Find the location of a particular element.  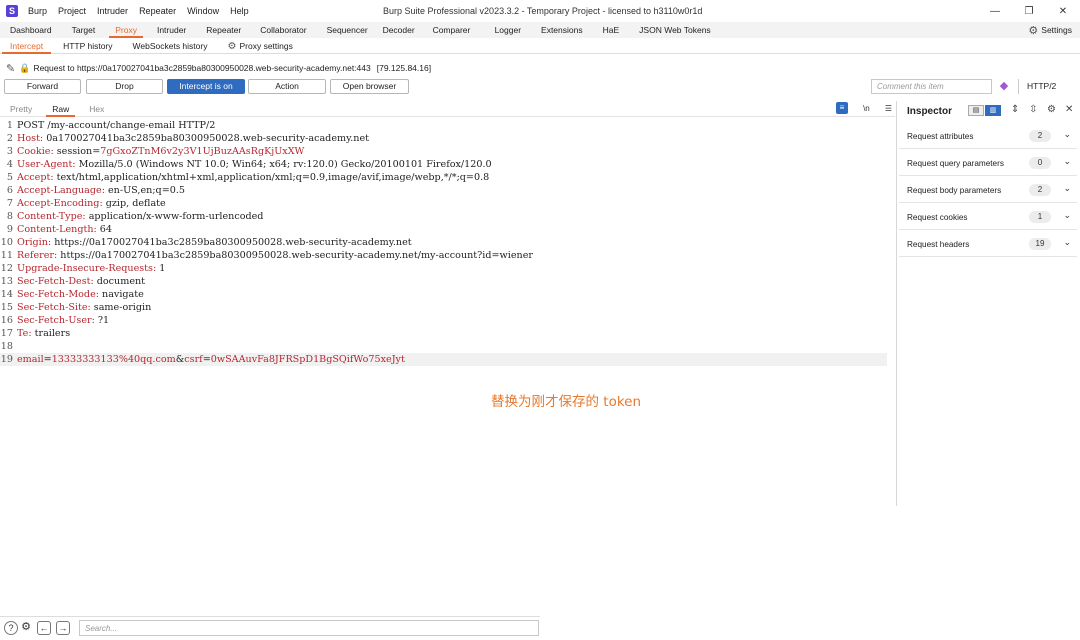

tab-proxy: Proxy is located at coordinates (126, 30).